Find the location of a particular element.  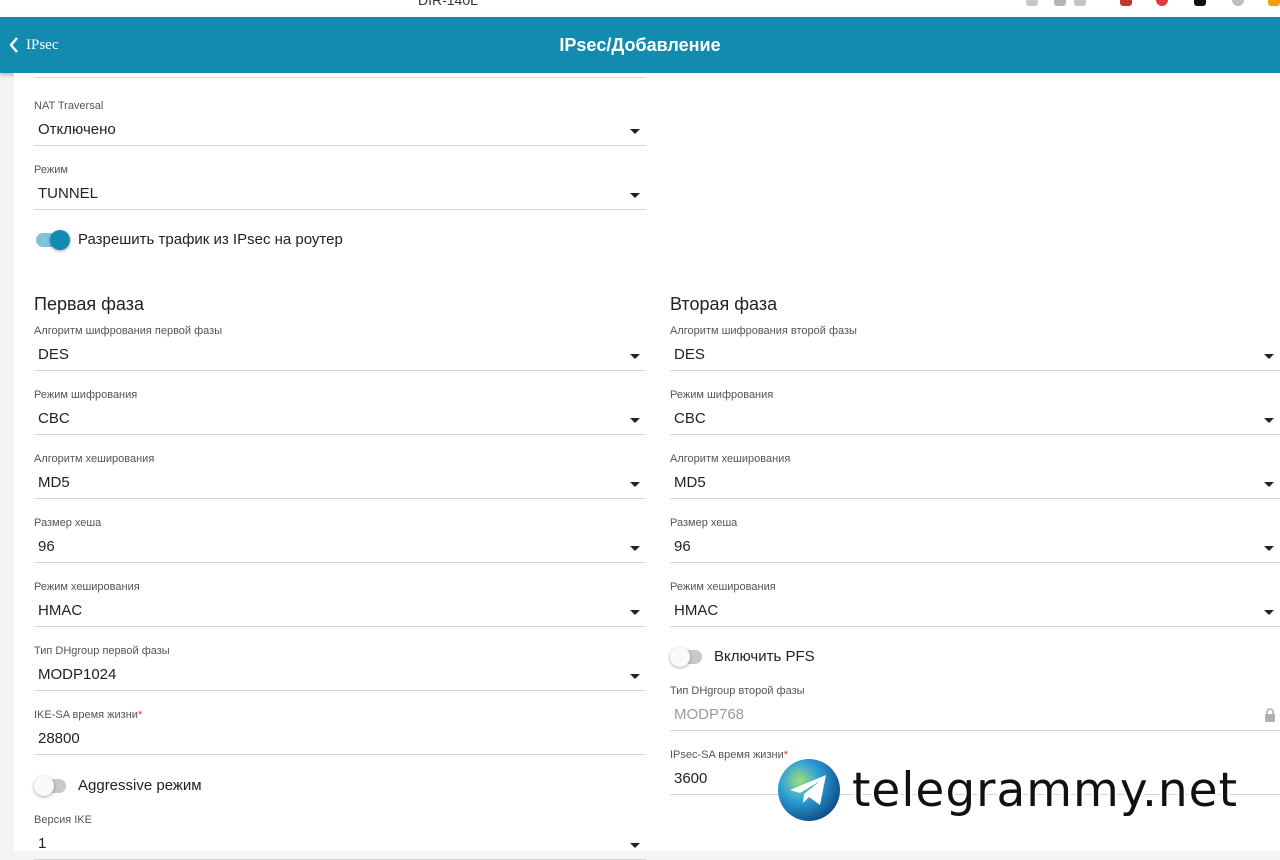

toggle-label: Aggressive режим is located at coordinates (140, 785).